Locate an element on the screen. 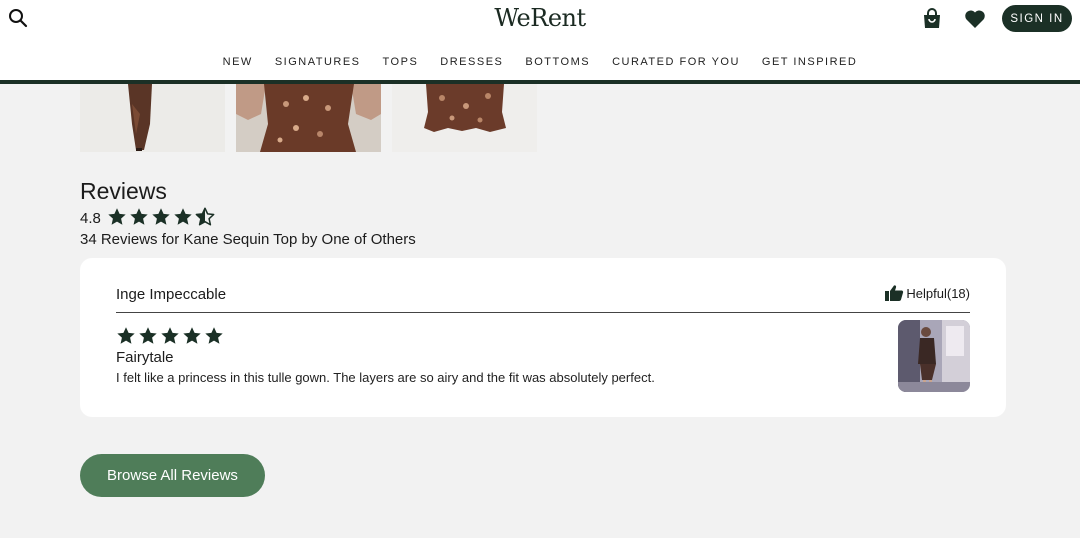  average-rating-stars is located at coordinates (161, 217).